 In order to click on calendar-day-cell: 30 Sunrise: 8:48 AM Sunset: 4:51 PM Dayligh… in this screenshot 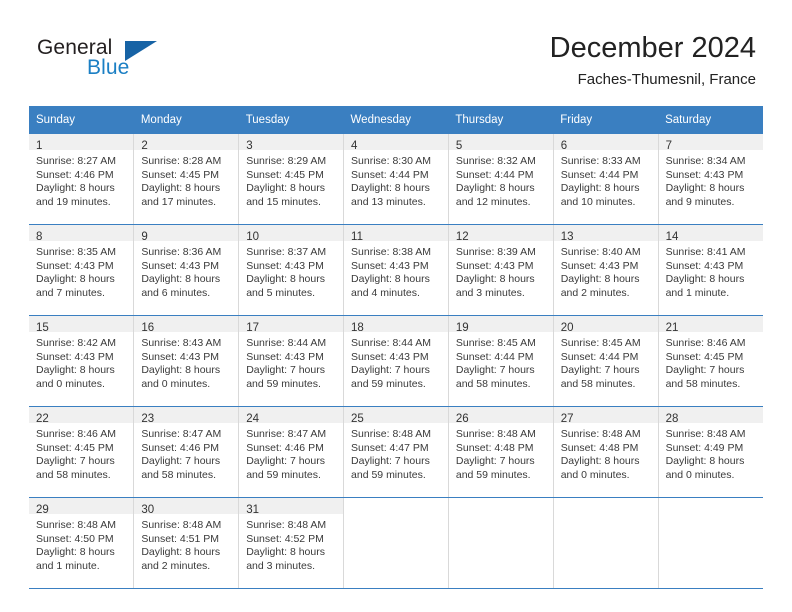, I will do `click(186, 543)`.